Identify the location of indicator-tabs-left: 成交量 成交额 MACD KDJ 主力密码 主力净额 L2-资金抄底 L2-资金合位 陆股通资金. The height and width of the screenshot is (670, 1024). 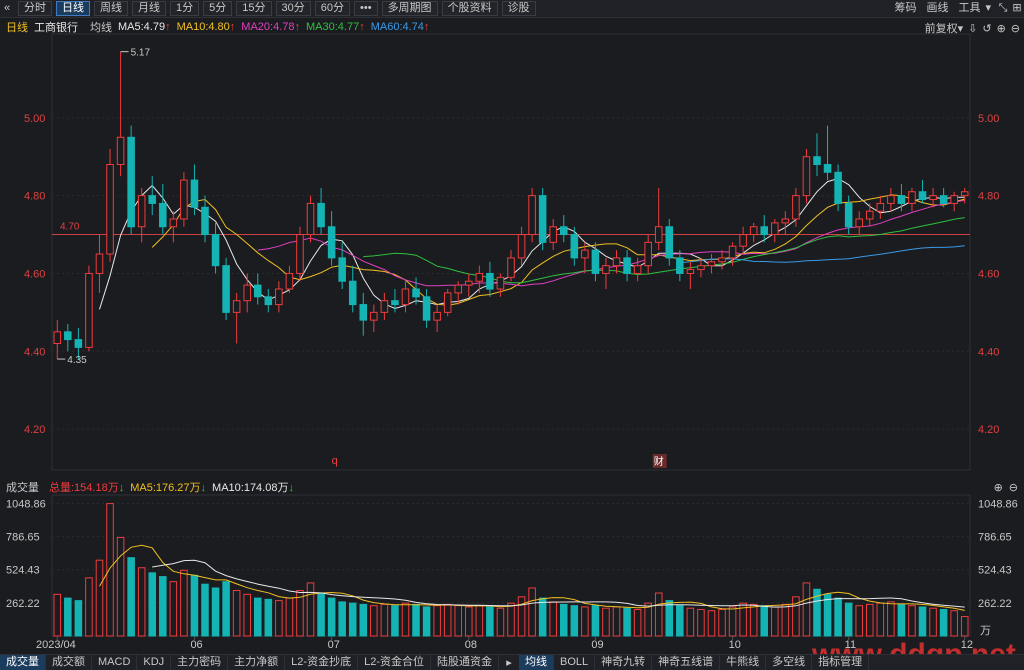
(249, 662).